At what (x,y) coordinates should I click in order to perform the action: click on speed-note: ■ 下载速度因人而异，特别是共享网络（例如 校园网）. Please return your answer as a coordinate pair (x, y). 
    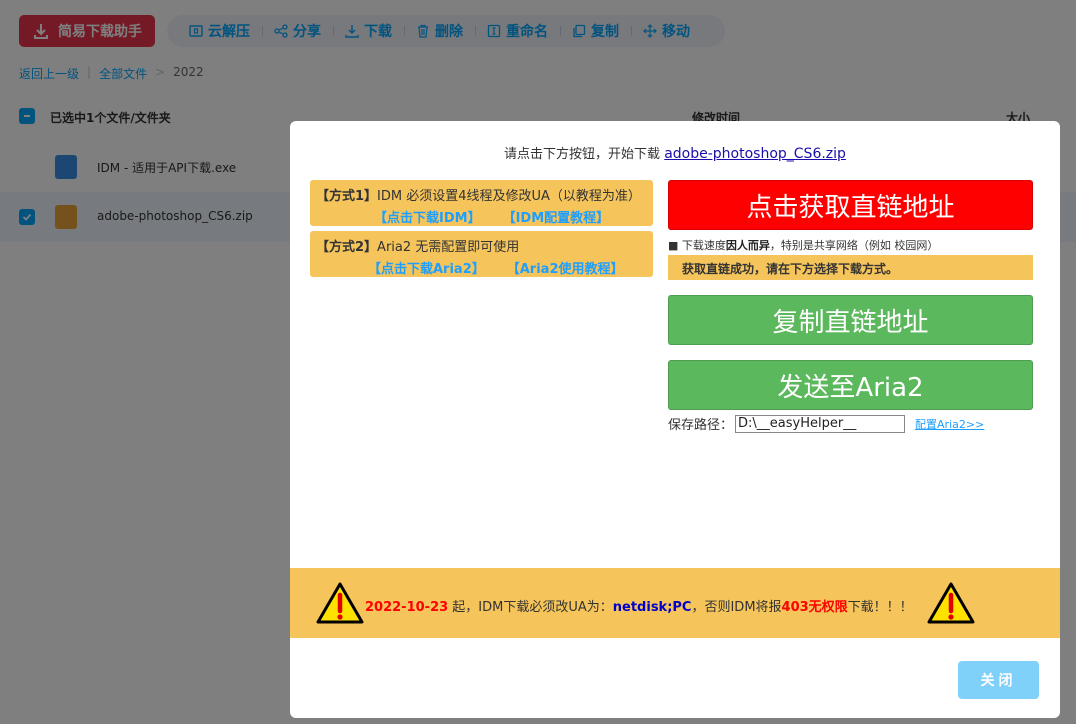
    Looking at the image, I should click on (803, 245).